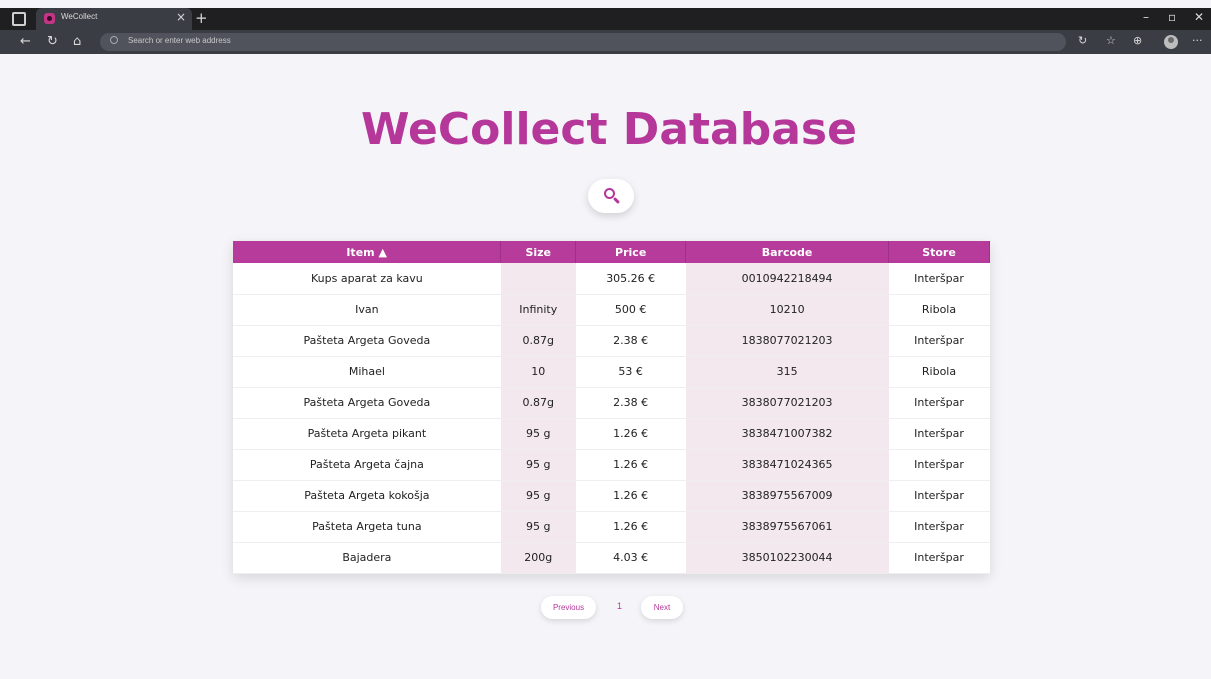 Image resolution: width=1211 pixels, height=679 pixels. Describe the element at coordinates (787, 434) in the screenshot. I see `cell-barcode: 3838471007382` at that location.